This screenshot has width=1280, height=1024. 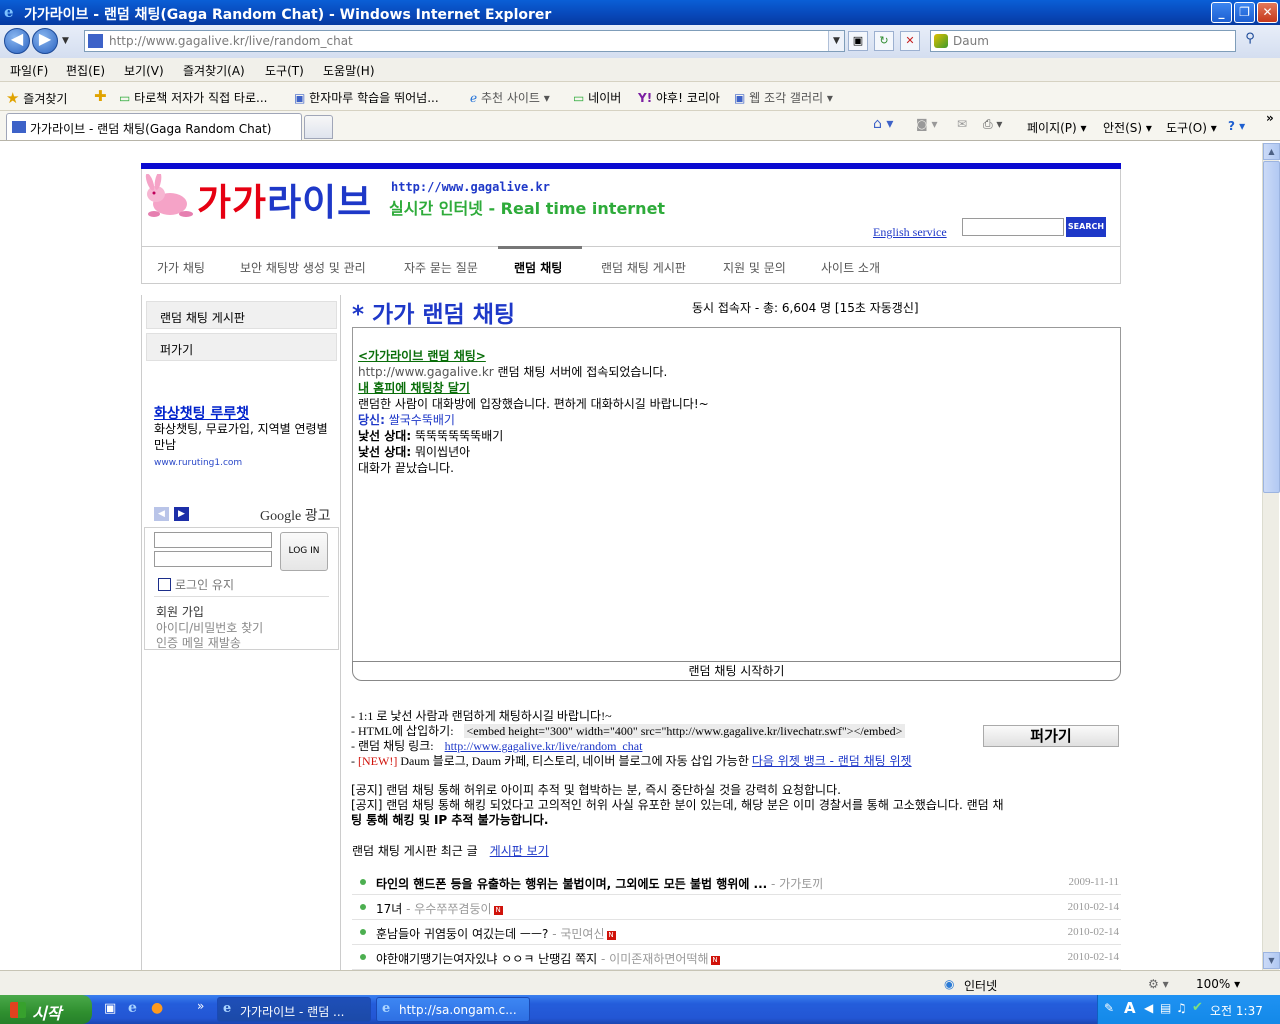 I want to click on nav-random-chat: 랜덤 채팅, so click(x=538, y=267).